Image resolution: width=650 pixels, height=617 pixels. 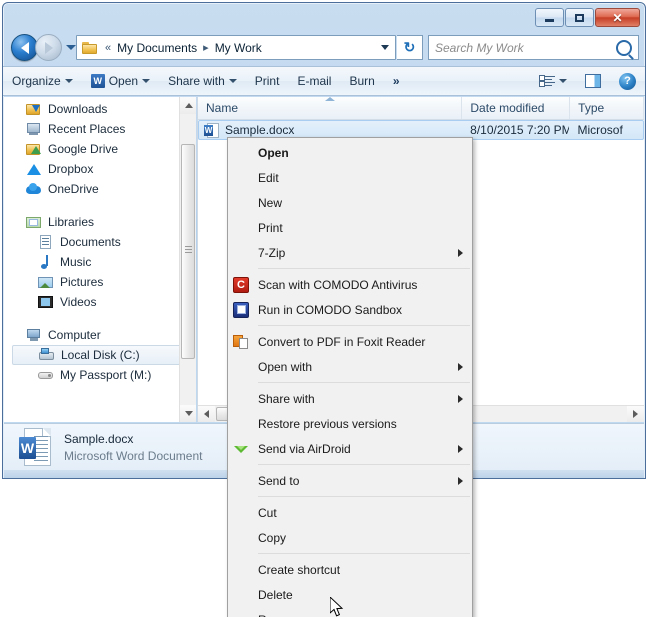 What do you see at coordinates (100, 262) in the screenshot?
I see `sidebar-item-music: Music` at bounding box center [100, 262].